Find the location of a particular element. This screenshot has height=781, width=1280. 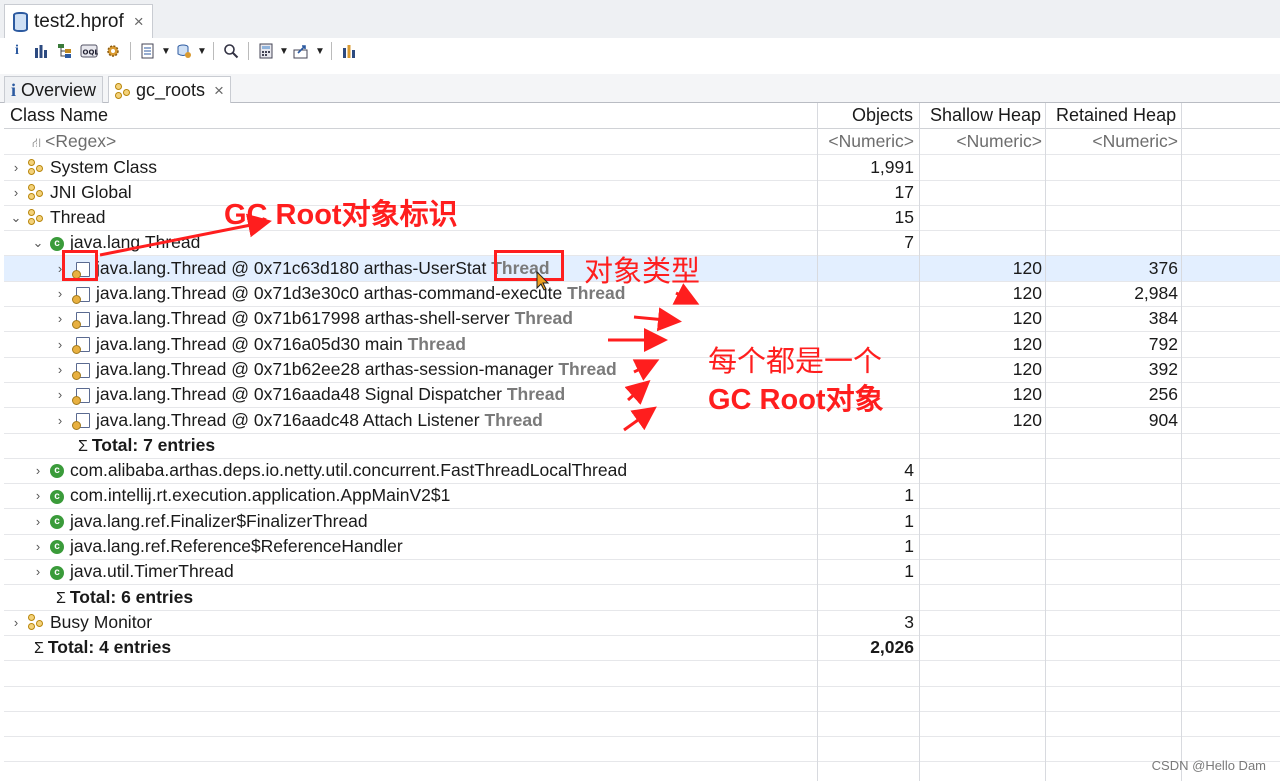

objects-cell: 2,026 is located at coordinates (892, 647).